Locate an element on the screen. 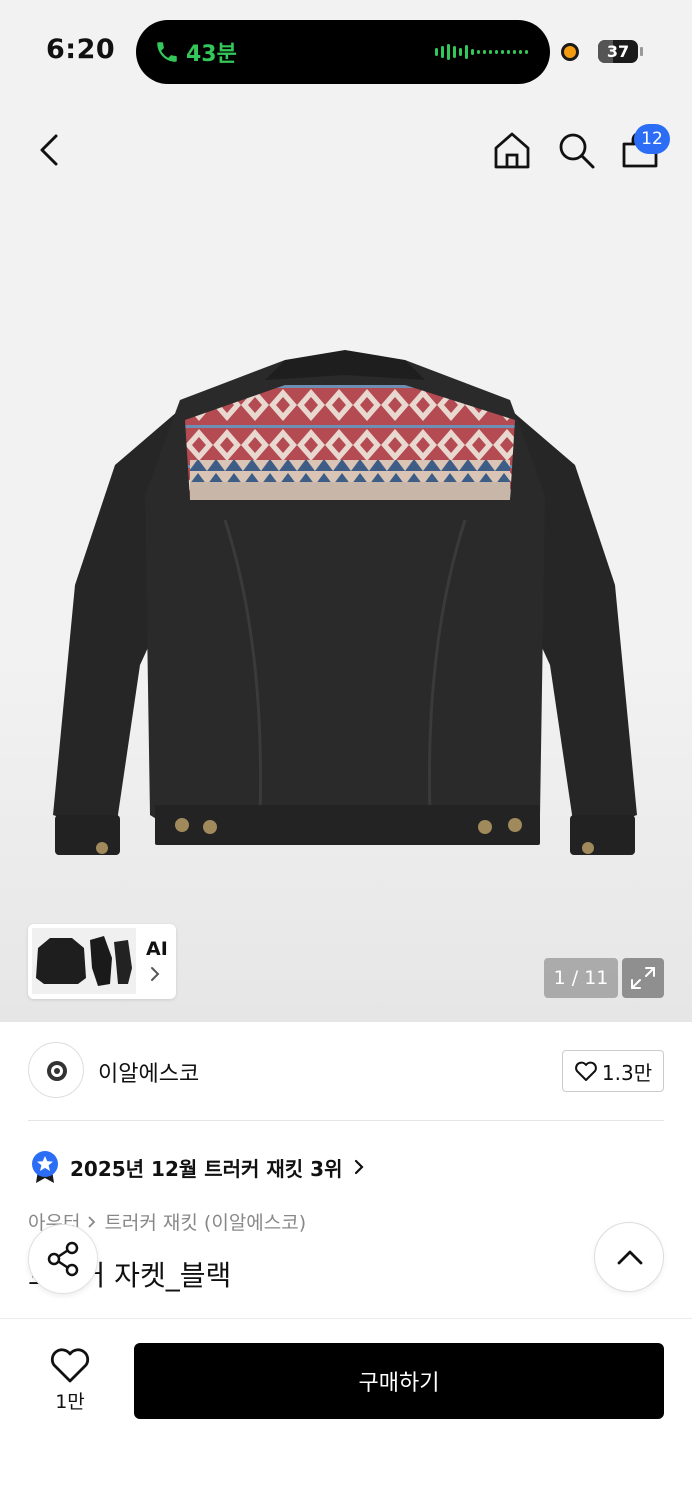 Image resolution: width=692 pixels, height=1500 pixels. share-icon is located at coordinates (63, 1259).